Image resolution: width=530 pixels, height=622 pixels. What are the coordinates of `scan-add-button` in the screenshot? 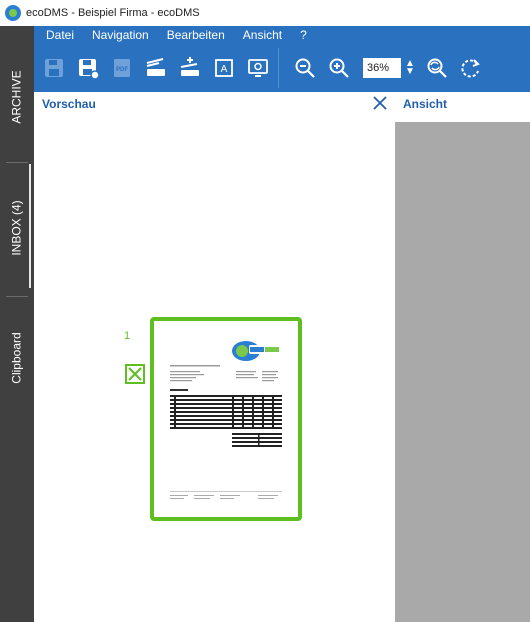 It's located at (190, 68).